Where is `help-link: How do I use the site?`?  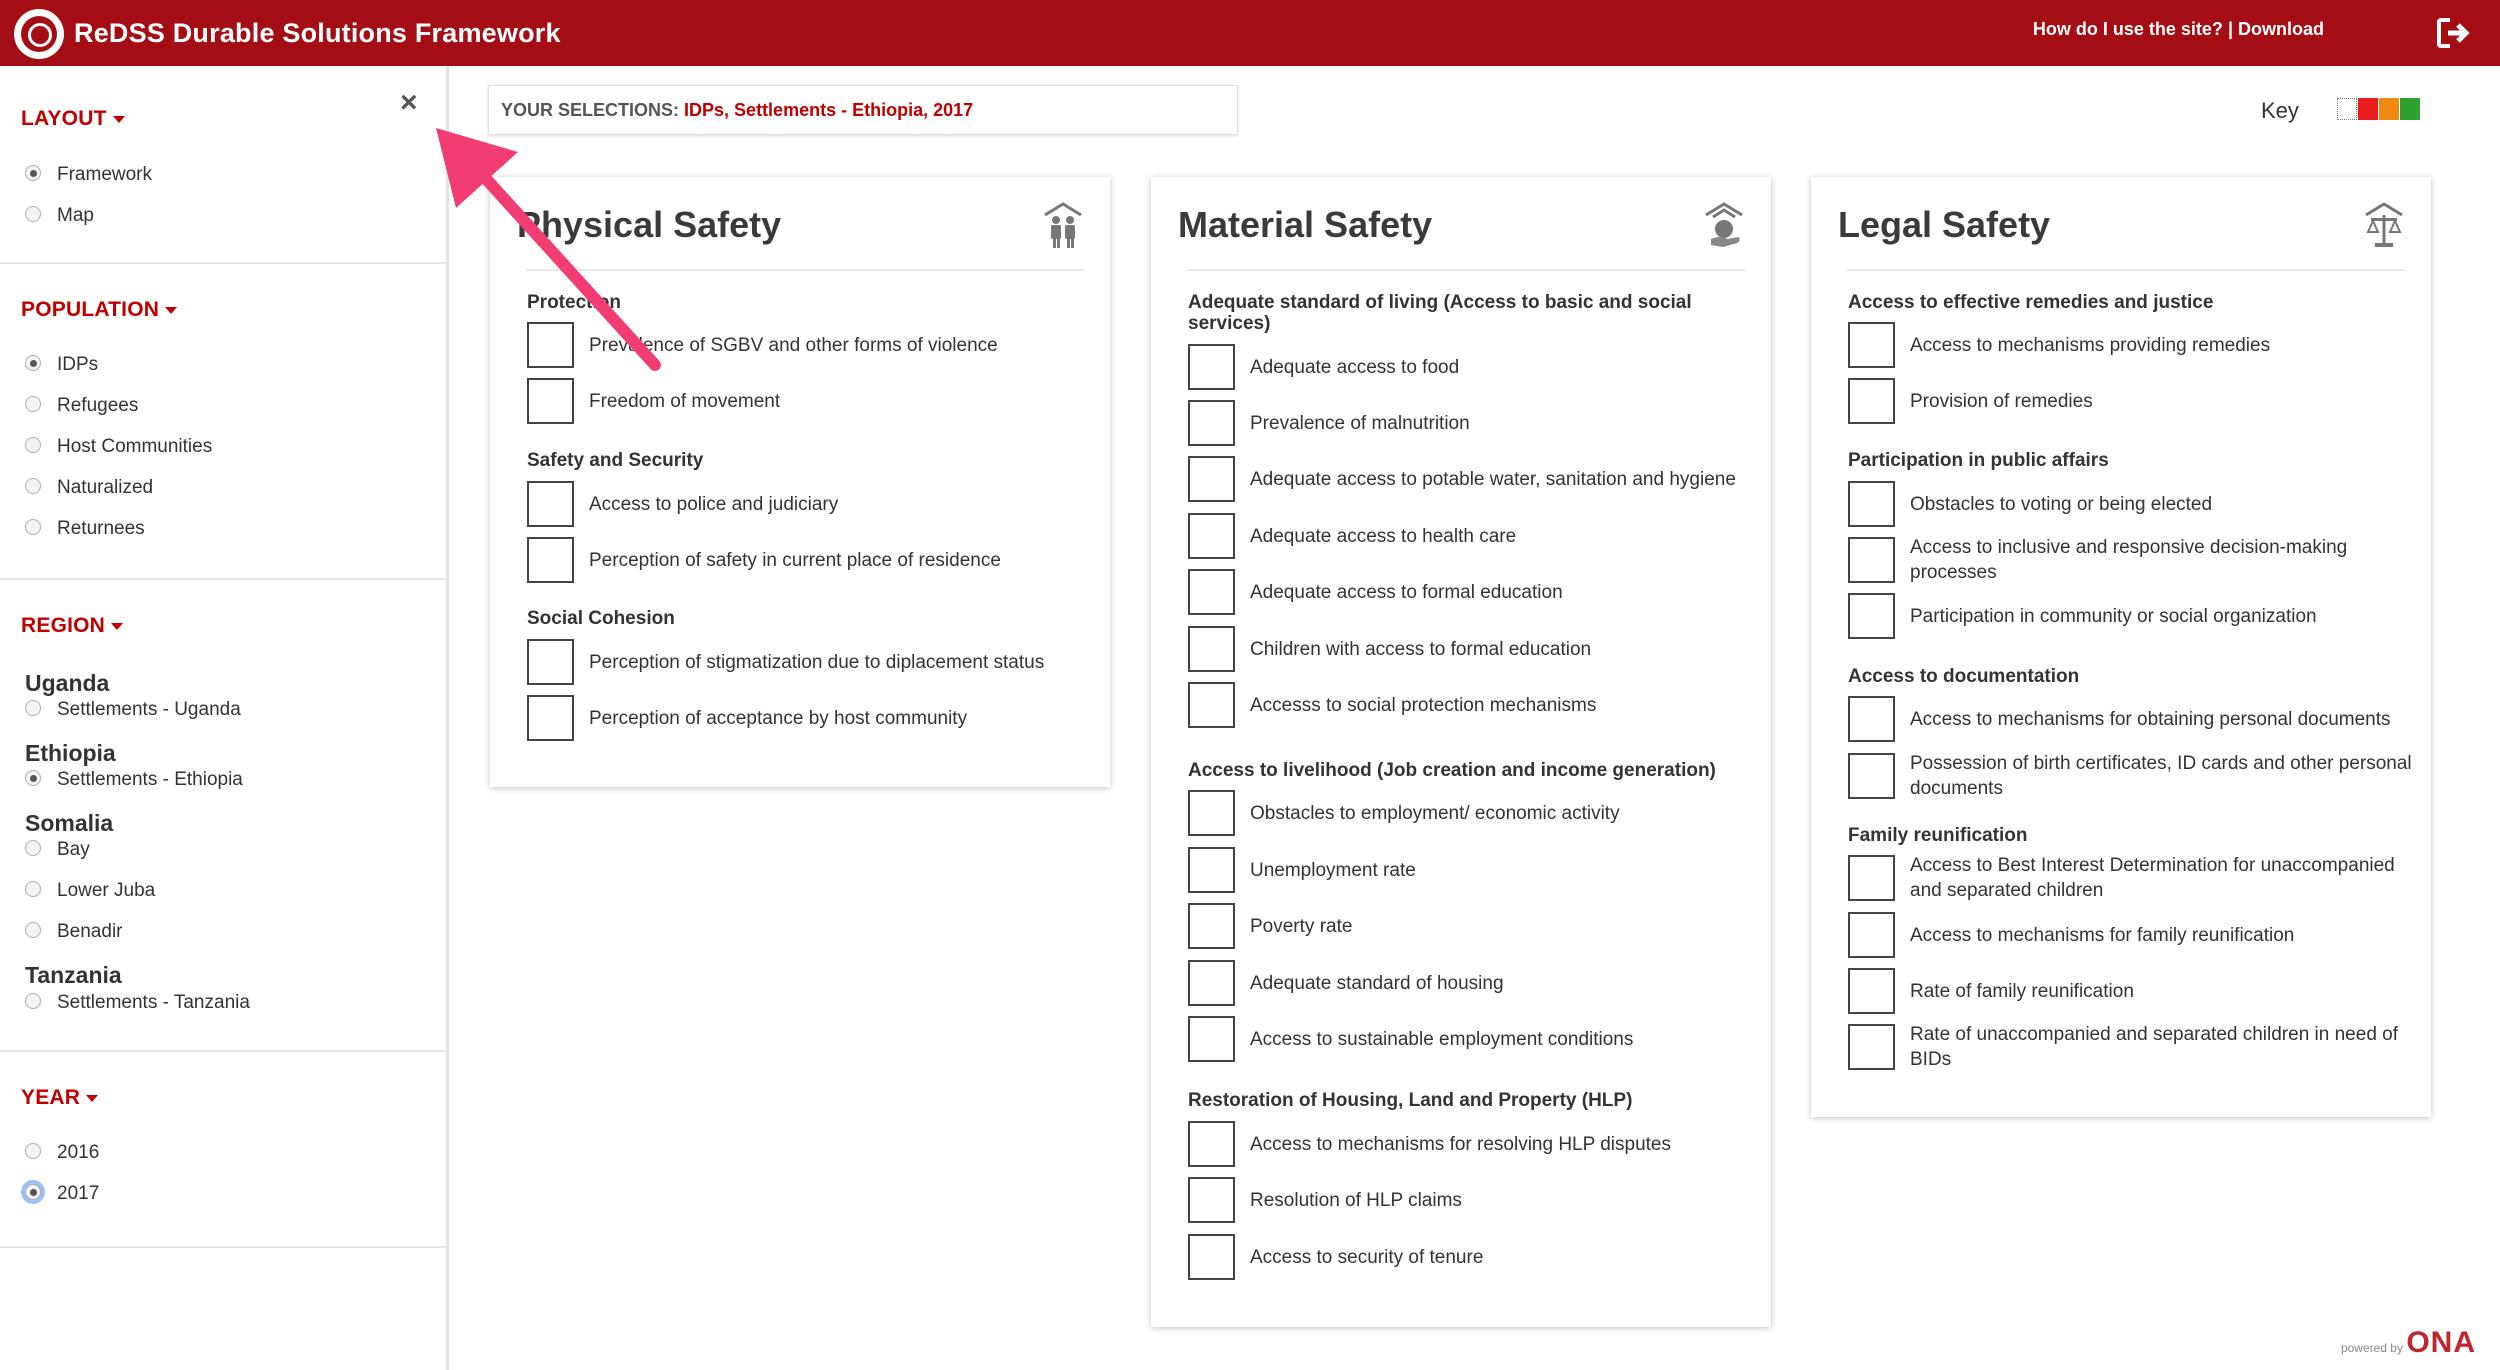
help-link: How do I use the site? is located at coordinates (2128, 29).